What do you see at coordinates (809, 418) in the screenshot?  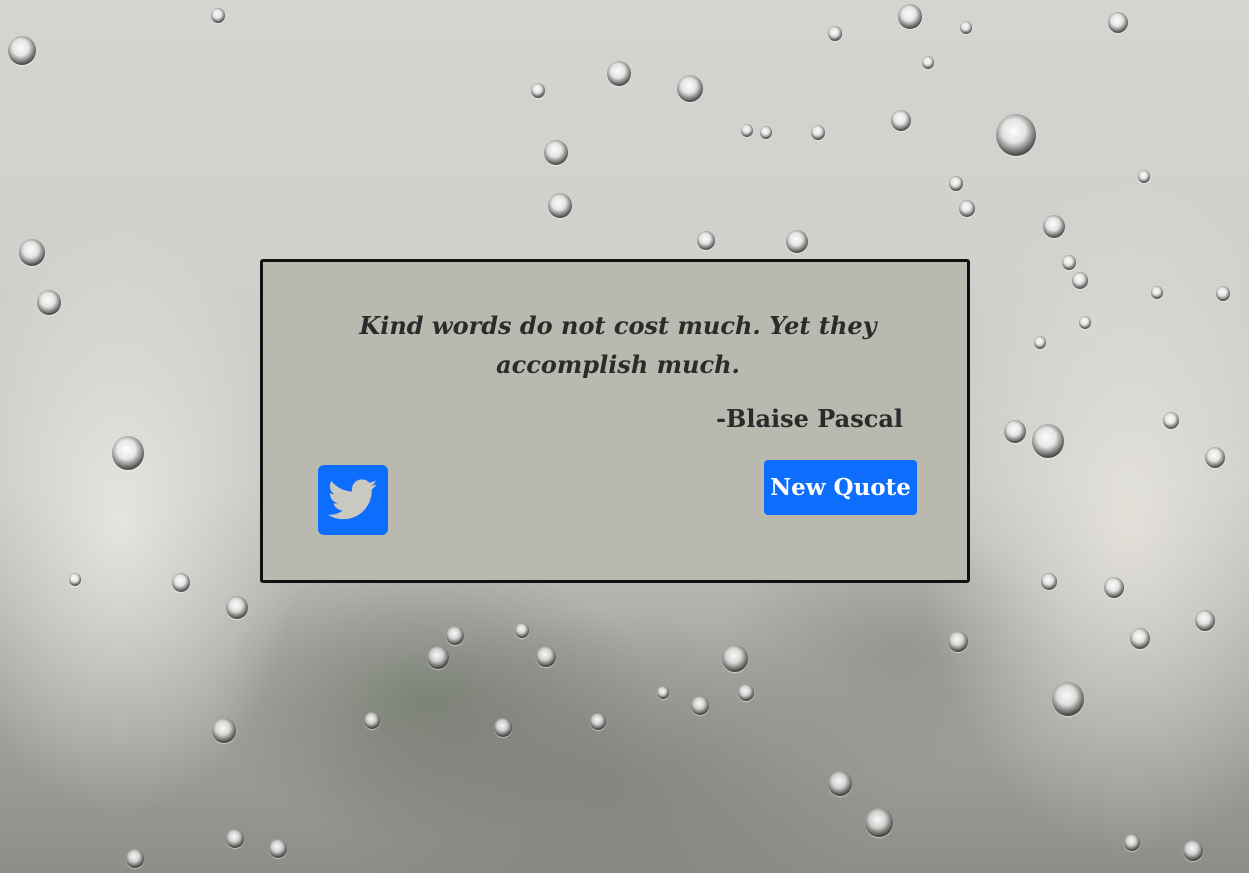 I see `quote-author: -Blaise Pascal` at bounding box center [809, 418].